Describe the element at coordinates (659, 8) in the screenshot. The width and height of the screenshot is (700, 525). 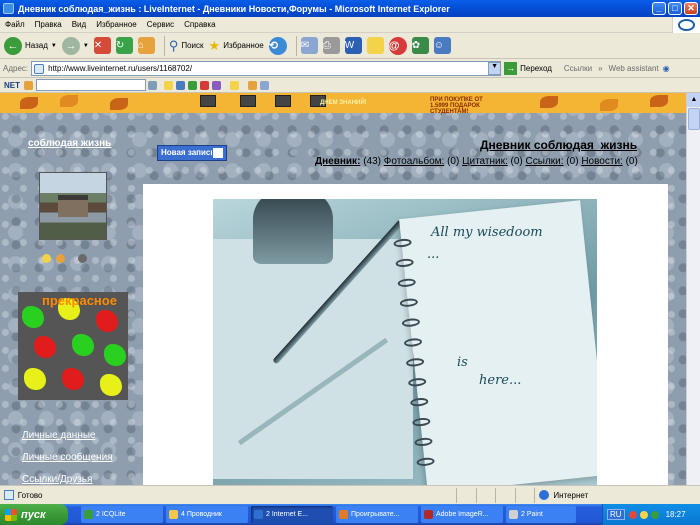
I see `minimize-button: _` at that location.